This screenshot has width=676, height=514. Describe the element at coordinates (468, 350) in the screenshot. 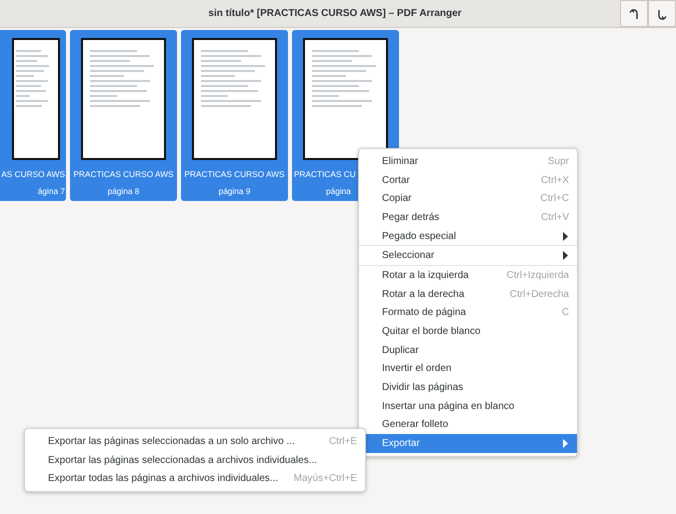

I see `menu-item: Duplicar` at that location.